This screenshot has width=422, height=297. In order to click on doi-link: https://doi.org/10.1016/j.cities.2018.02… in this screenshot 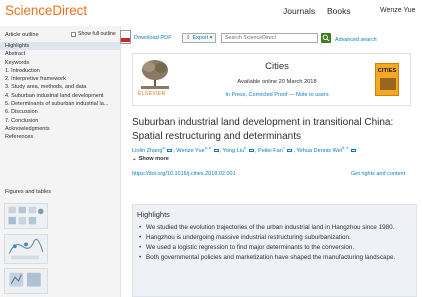, I will do `click(184, 174)`.